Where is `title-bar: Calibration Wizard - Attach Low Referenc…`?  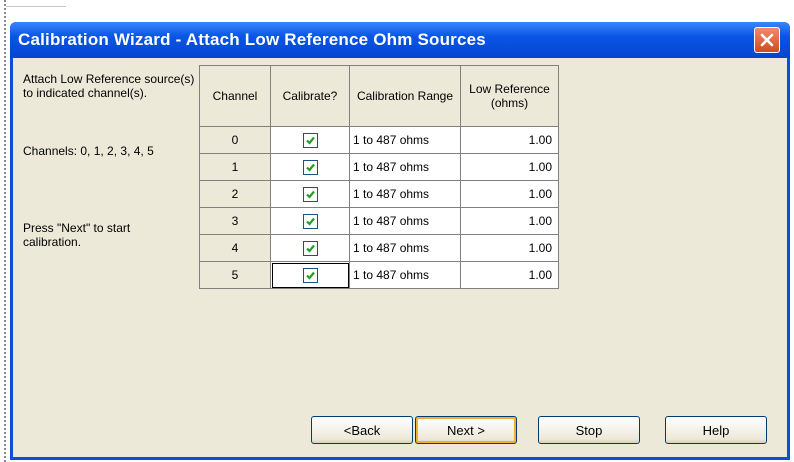
title-bar: Calibration Wizard - Attach Low Referenc… is located at coordinates (400, 40).